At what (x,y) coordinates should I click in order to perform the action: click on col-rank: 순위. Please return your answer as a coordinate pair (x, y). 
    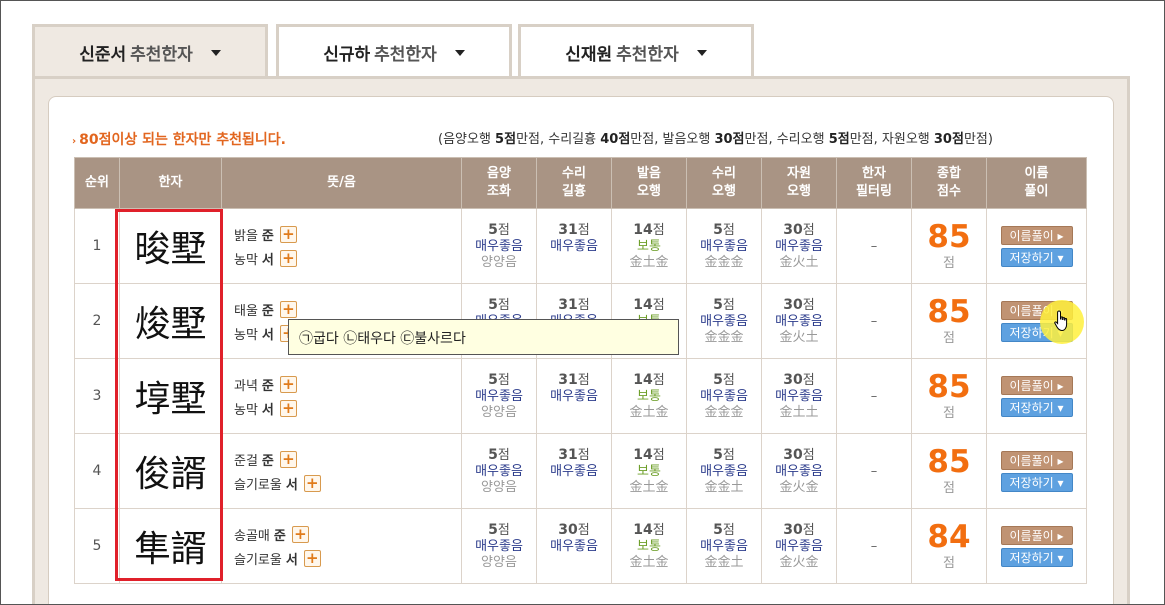
    Looking at the image, I should click on (97, 183).